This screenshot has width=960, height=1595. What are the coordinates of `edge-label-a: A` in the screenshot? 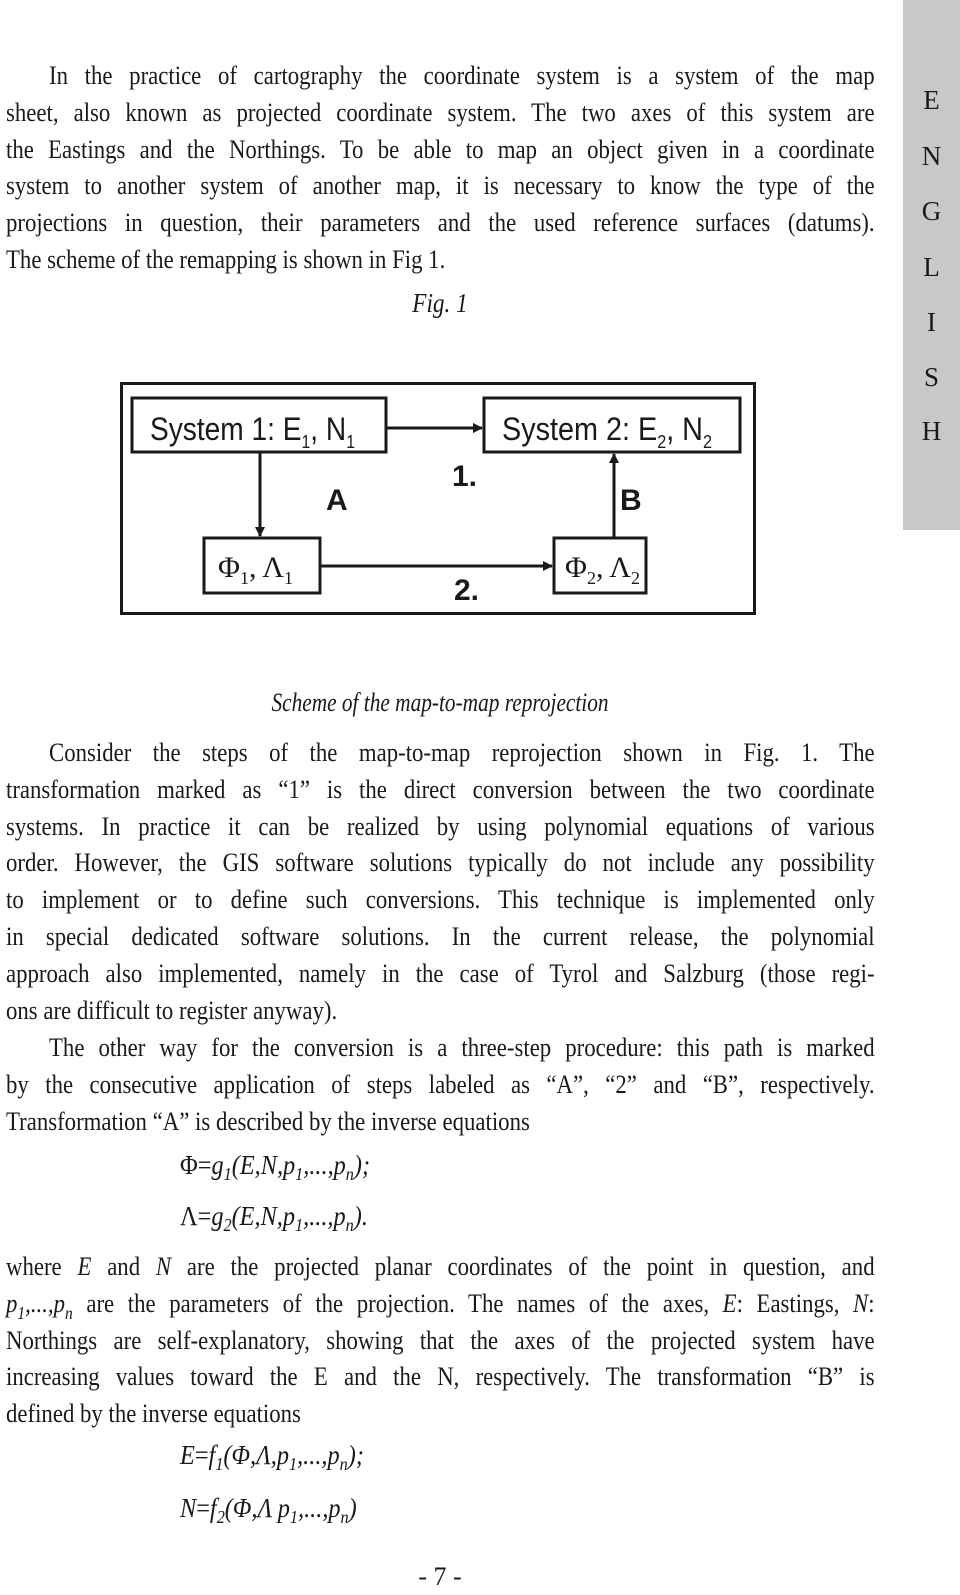 It's located at (337, 500).